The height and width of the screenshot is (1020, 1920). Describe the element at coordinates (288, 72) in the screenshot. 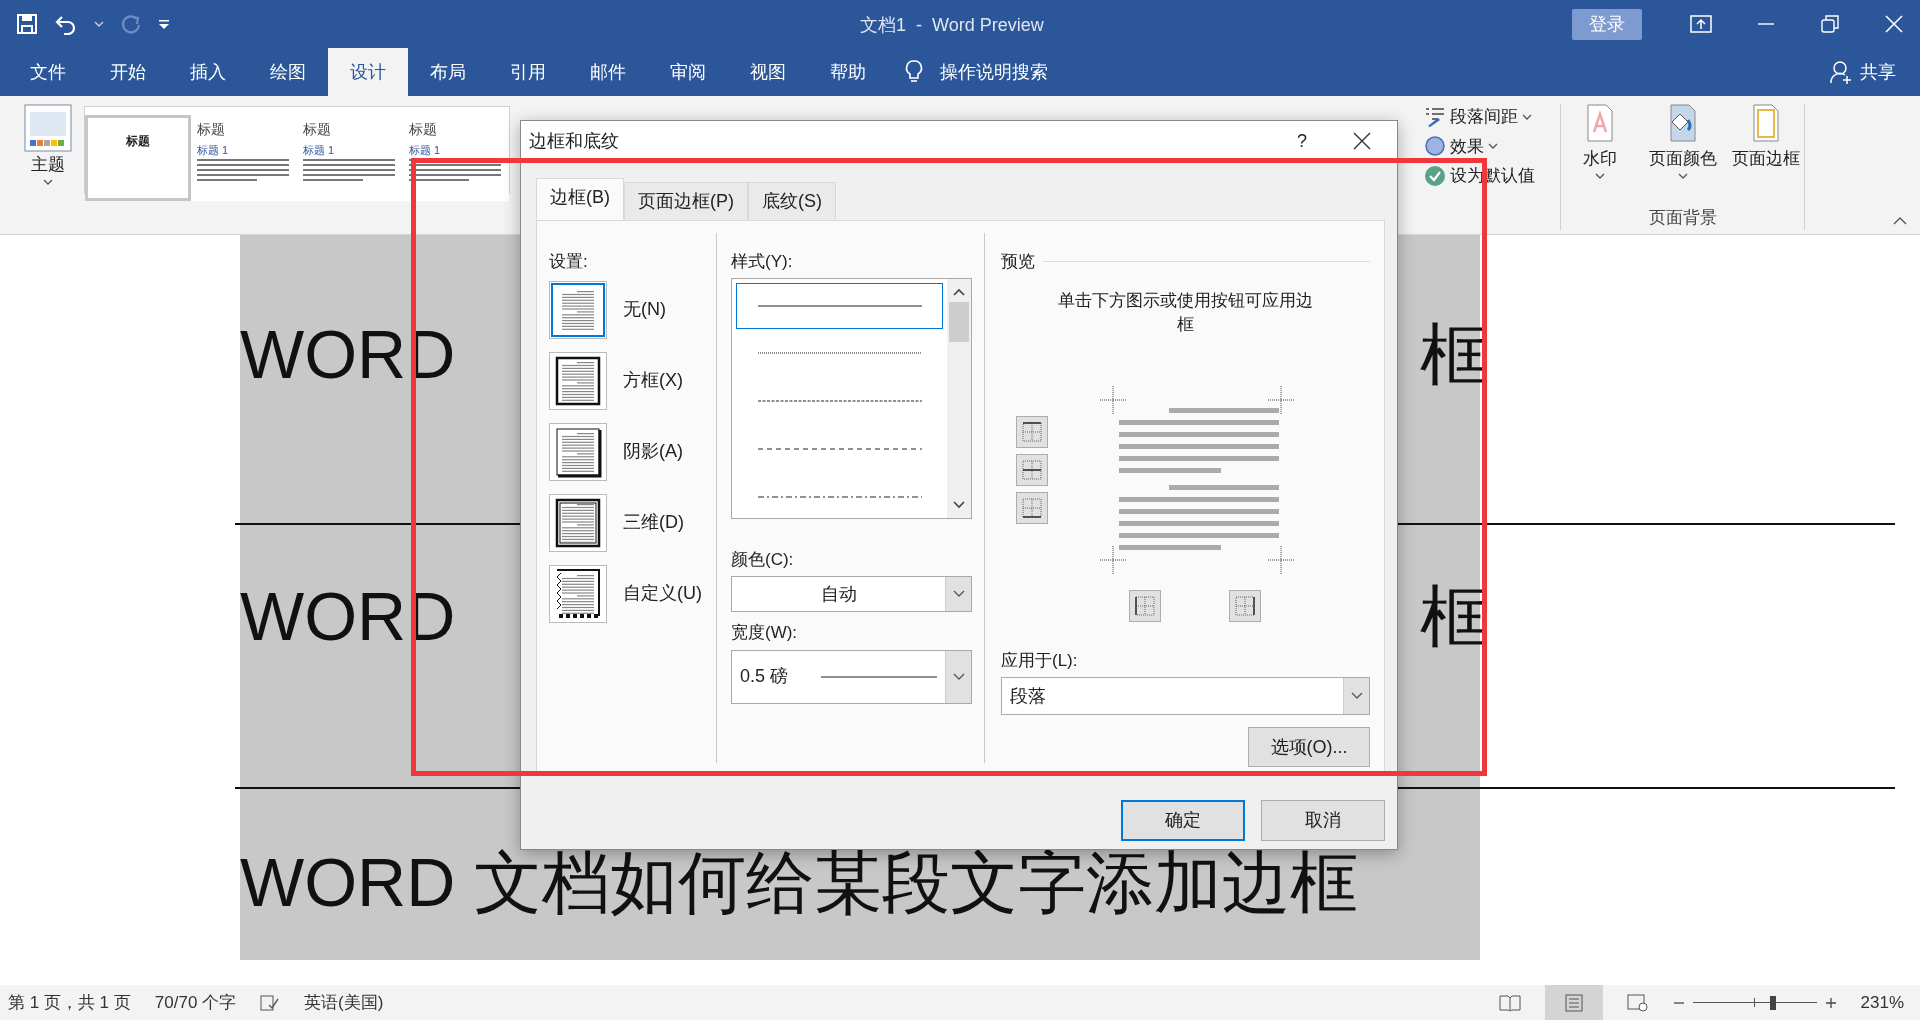

I see `ribbon-tab: 绘图` at that location.